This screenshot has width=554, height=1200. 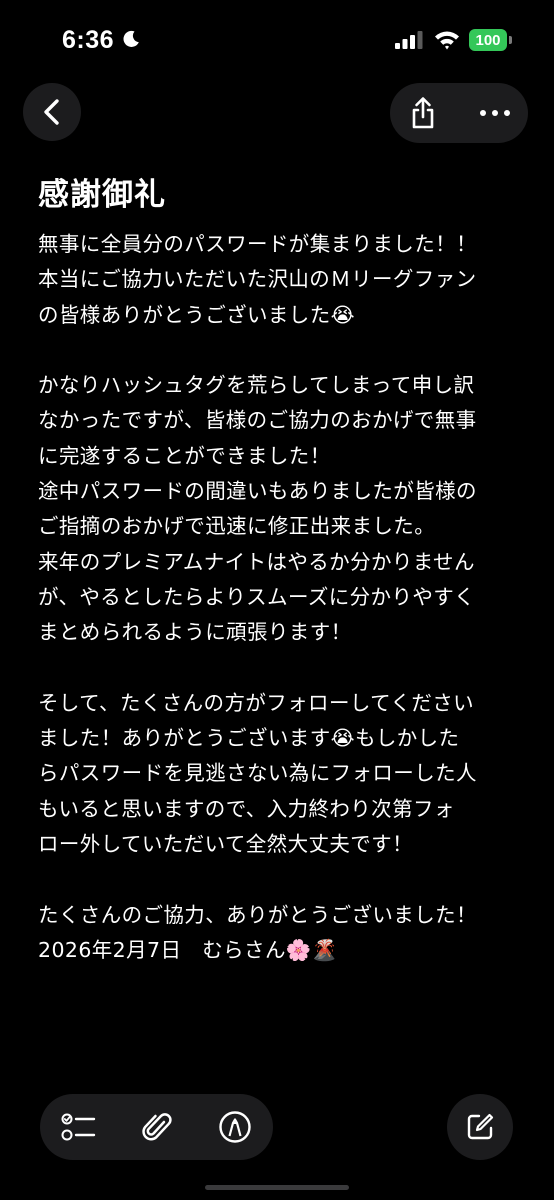 What do you see at coordinates (257, 773) in the screenshot?
I see `note-line: らパスワードを見逃さない為にフォローした人` at bounding box center [257, 773].